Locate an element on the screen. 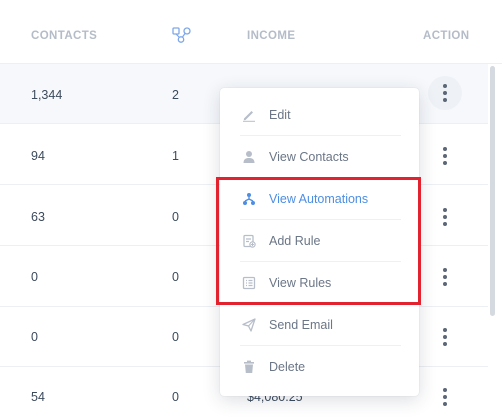  flow-nodes-icon is located at coordinates (182, 36).